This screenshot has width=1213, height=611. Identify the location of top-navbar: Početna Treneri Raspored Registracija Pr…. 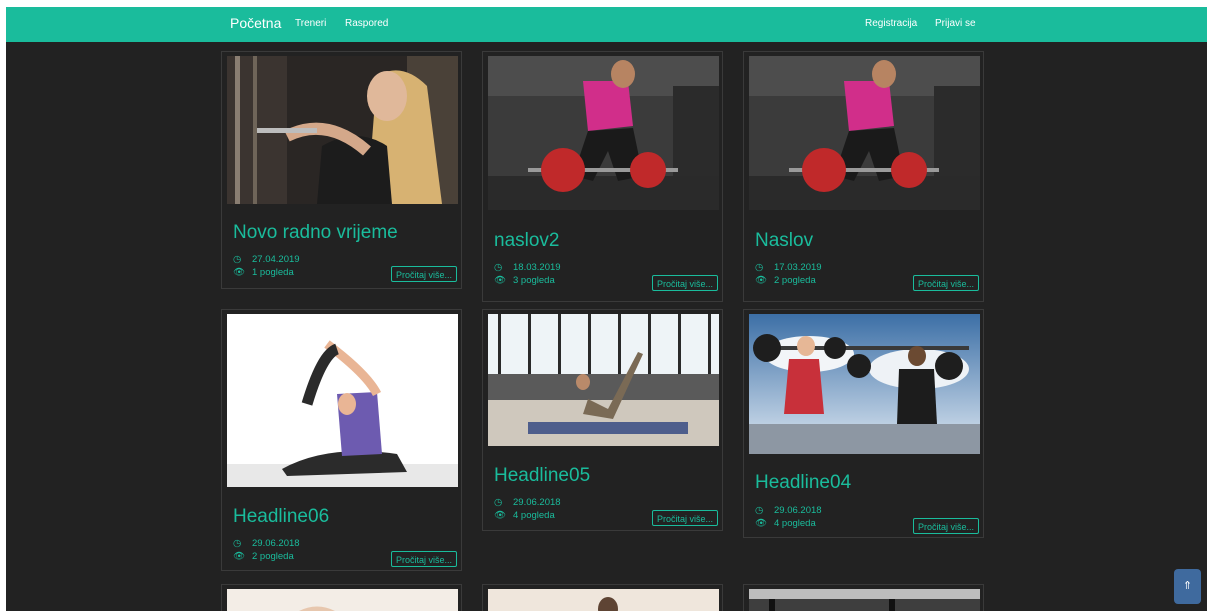
(606, 24).